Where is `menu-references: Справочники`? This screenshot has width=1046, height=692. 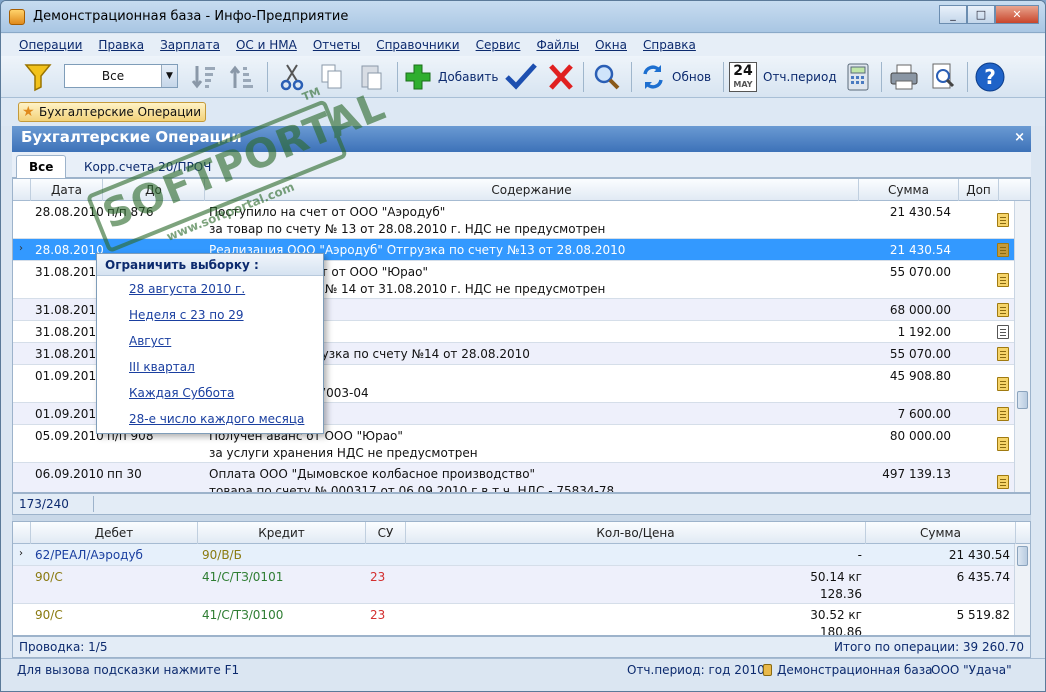 menu-references: Справочники is located at coordinates (417, 45).